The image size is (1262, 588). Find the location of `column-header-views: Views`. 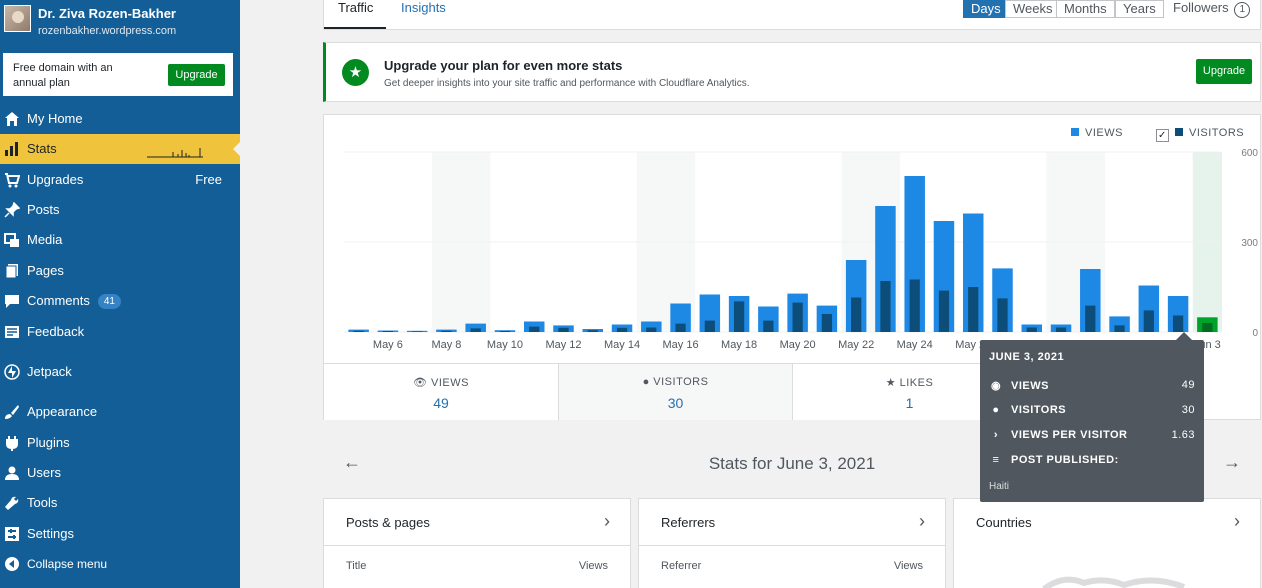

column-header-views: Views is located at coordinates (908, 566).